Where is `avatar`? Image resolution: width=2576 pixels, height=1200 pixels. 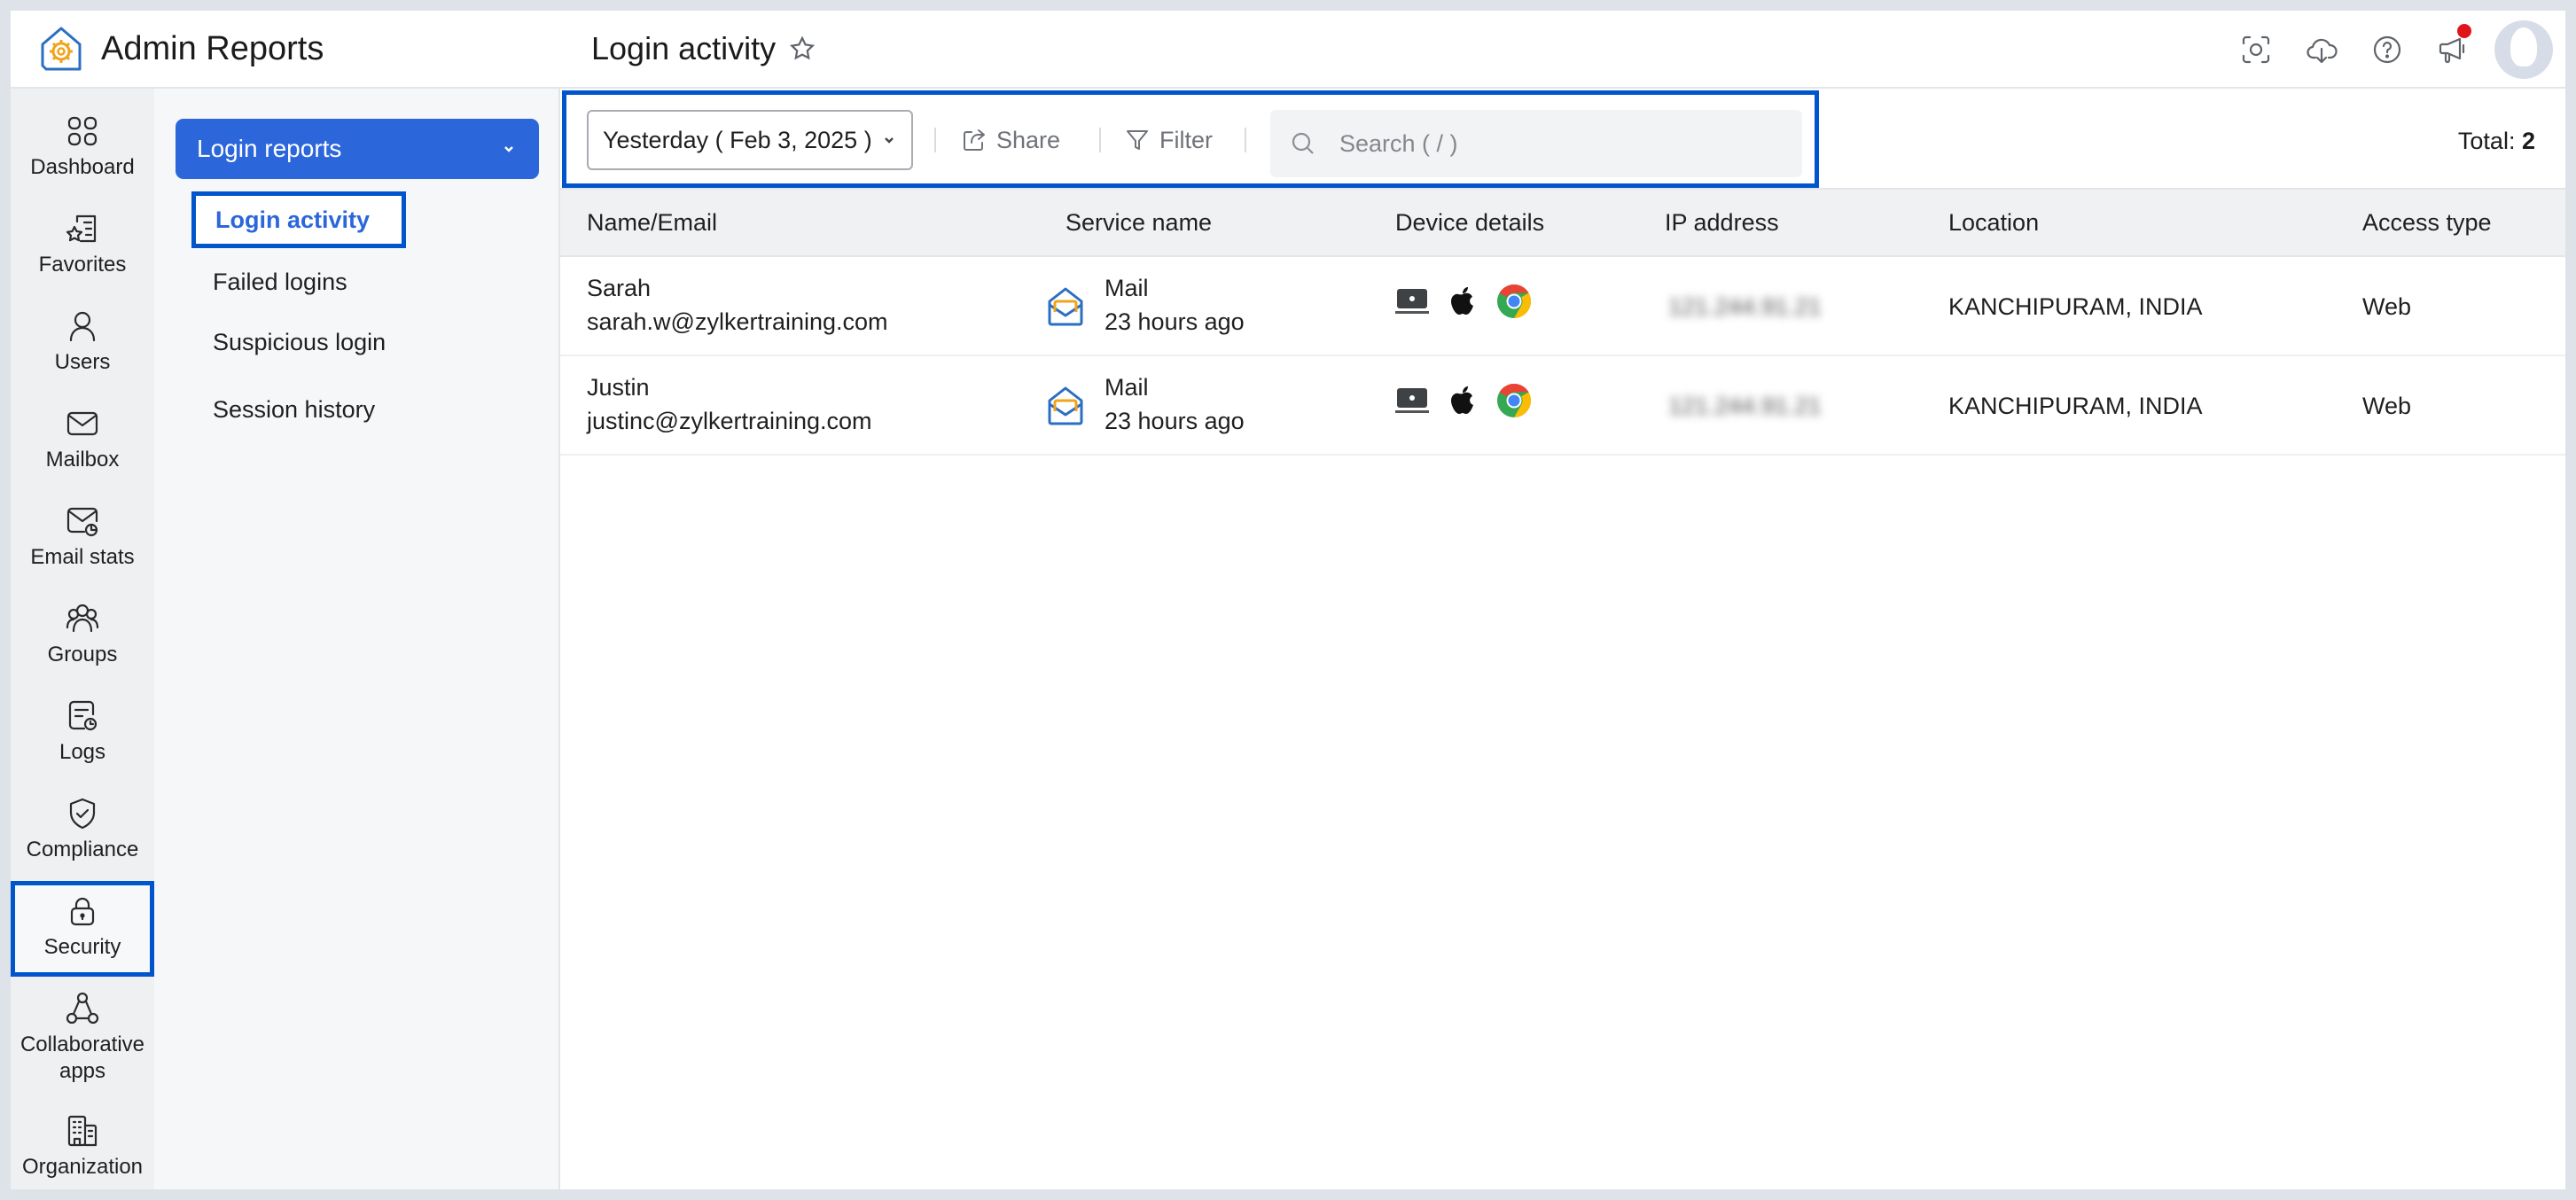 avatar is located at coordinates (2523, 50).